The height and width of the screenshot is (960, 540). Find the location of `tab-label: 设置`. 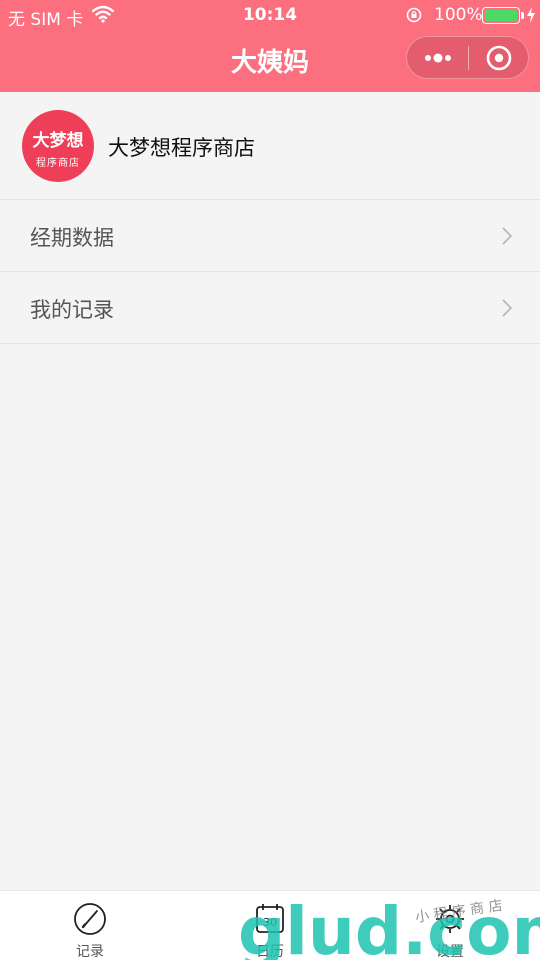

tab-label: 设置 is located at coordinates (450, 952).